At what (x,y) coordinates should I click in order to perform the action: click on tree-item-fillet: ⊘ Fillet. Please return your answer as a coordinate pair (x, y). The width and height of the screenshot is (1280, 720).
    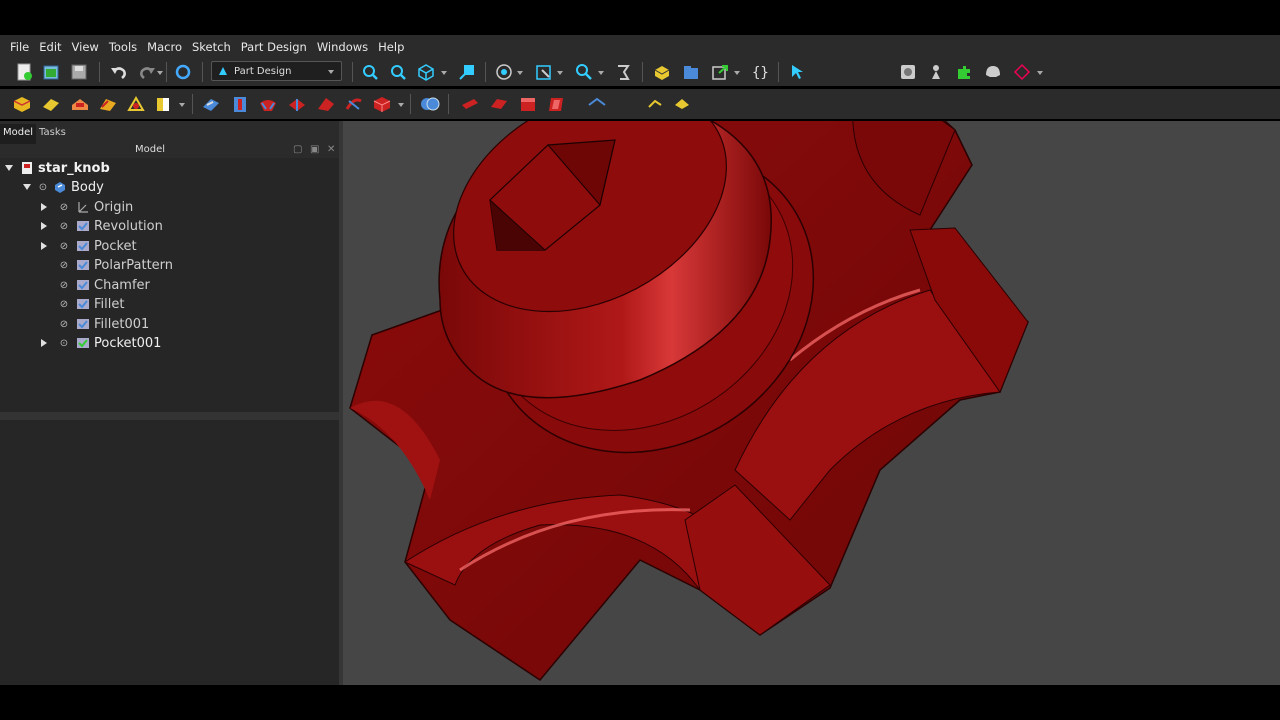
    Looking at the image, I should click on (91, 304).